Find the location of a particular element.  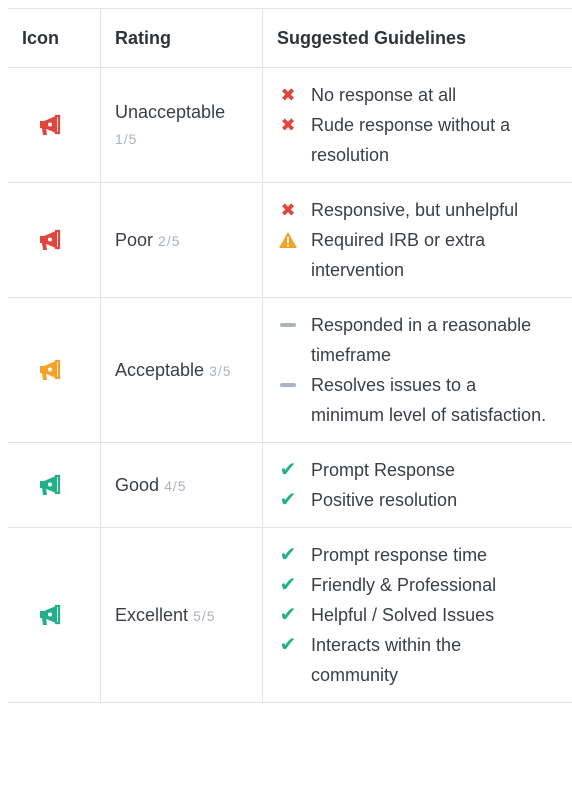

guidelines-list: ✔ Prompt Response ✔ Positive resolution is located at coordinates (417, 485).